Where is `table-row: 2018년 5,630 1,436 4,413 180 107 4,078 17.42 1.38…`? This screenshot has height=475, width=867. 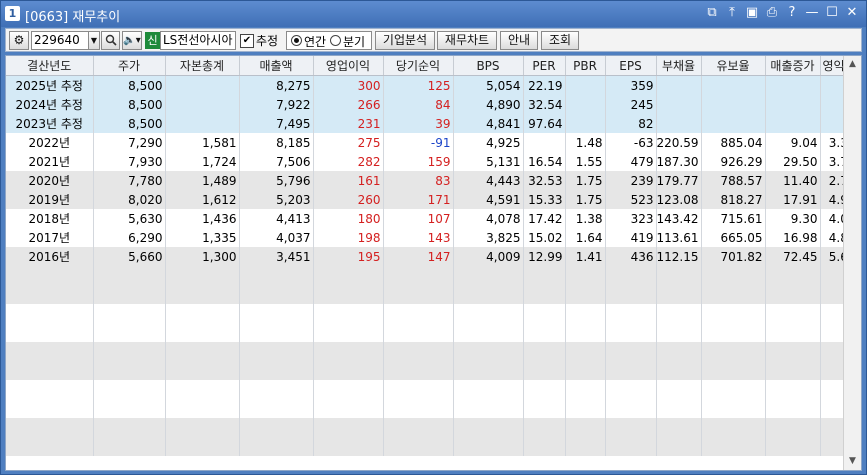 table-row: 2018년 5,630 1,436 4,413 180 107 4,078 17.42 1.38… is located at coordinates (432, 218).